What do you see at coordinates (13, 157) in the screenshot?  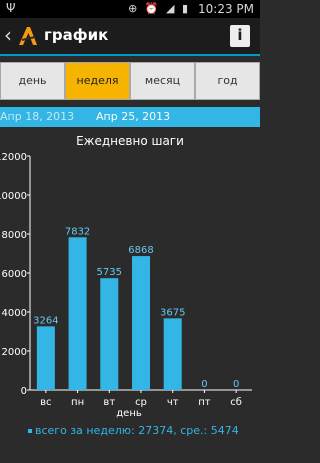 I see `y-tick-label: 12000` at bounding box center [13, 157].